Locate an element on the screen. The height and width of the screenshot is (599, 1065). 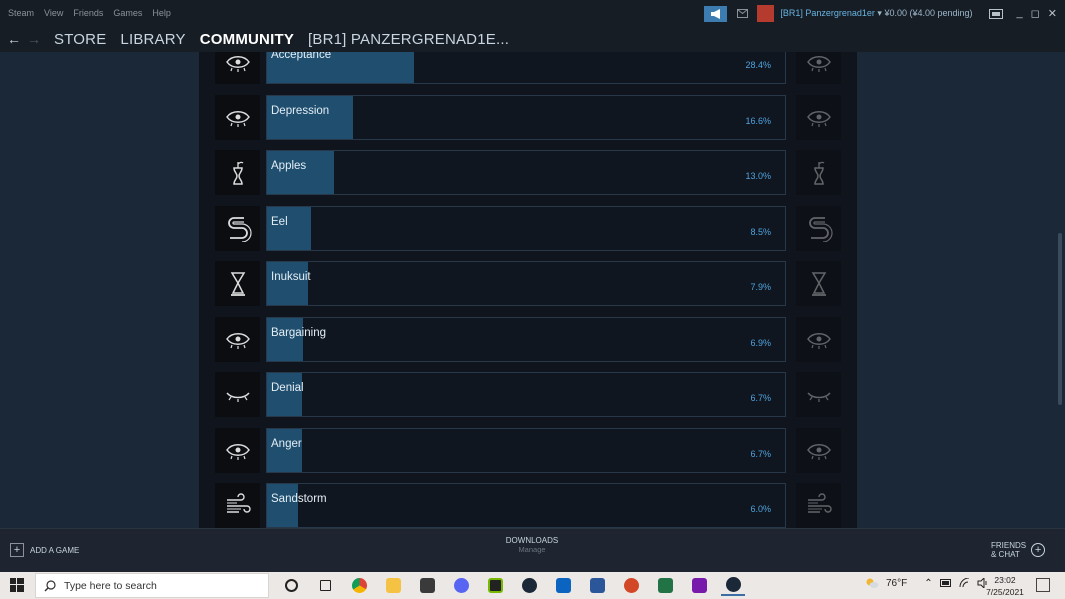
weather-icon is located at coordinates (872, 583).